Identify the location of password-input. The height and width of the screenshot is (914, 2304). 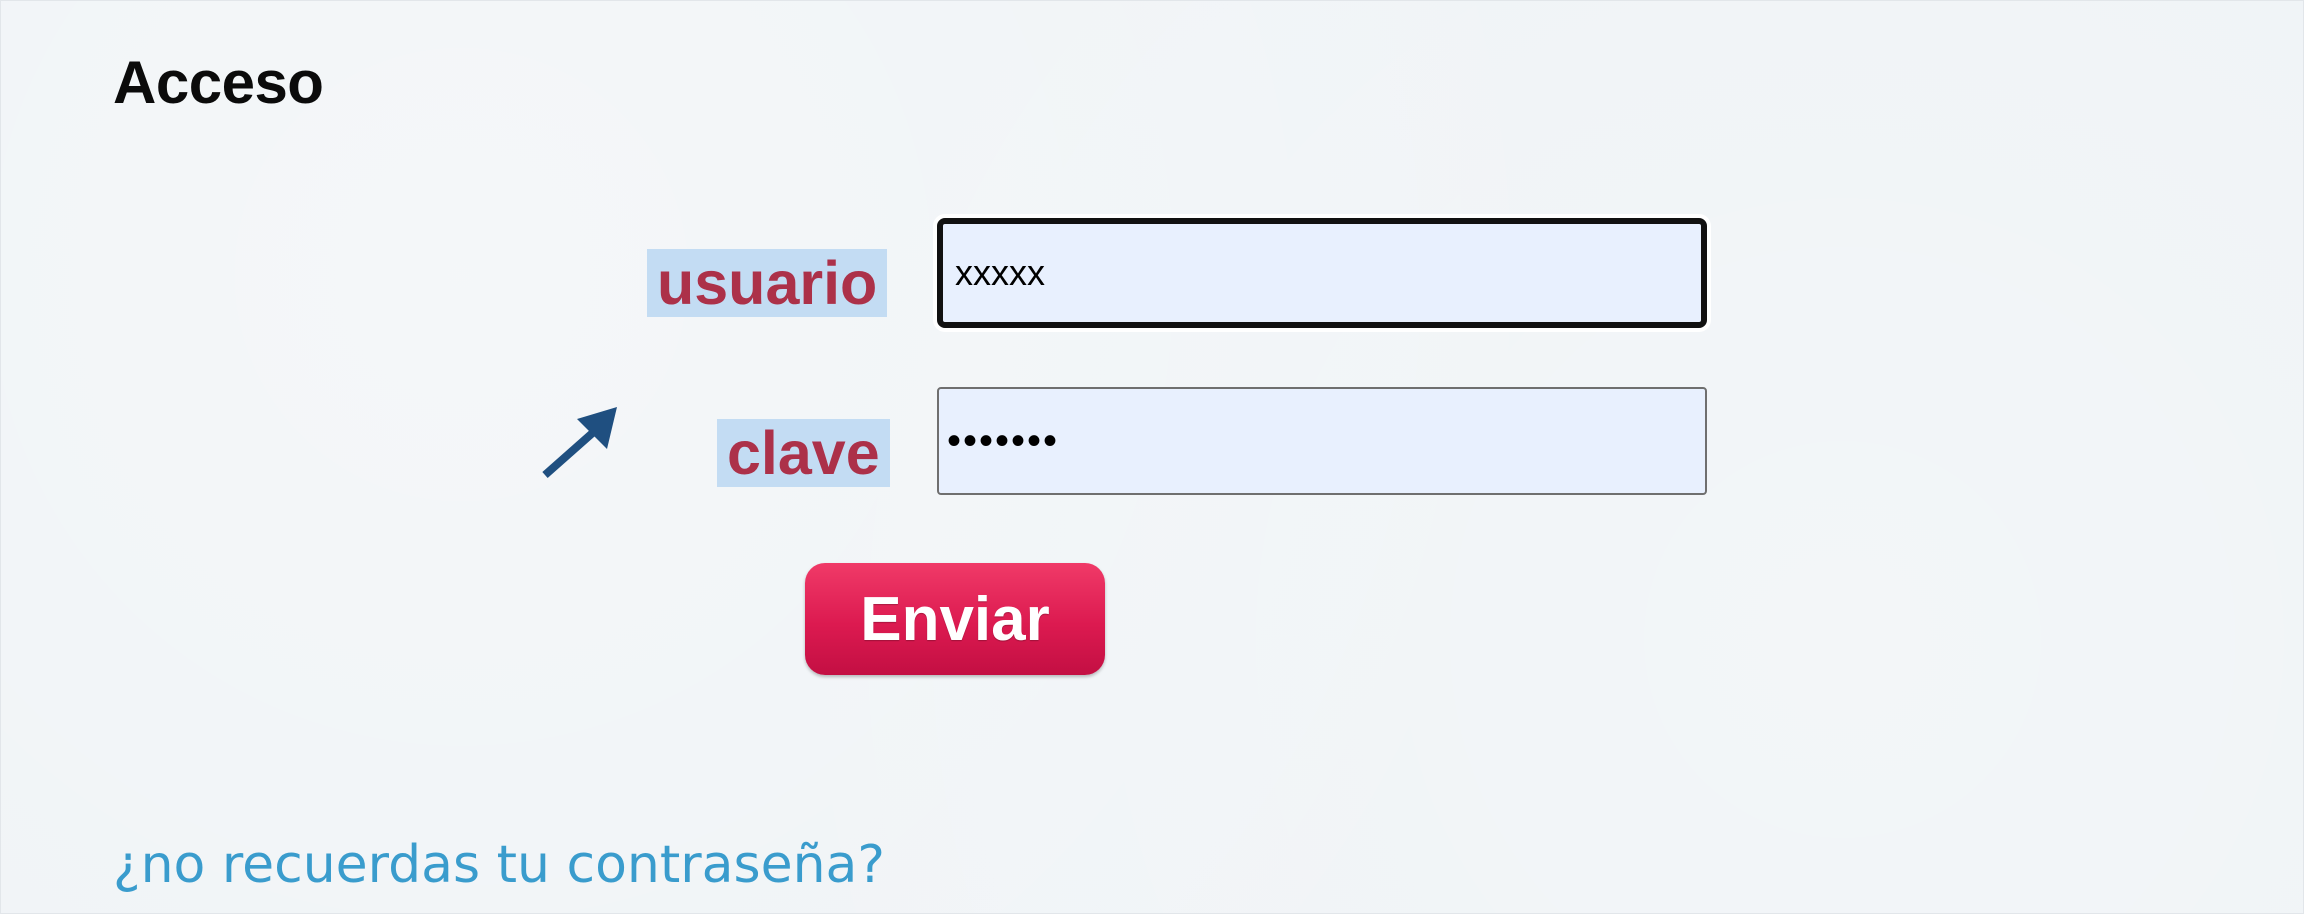
(1322, 441).